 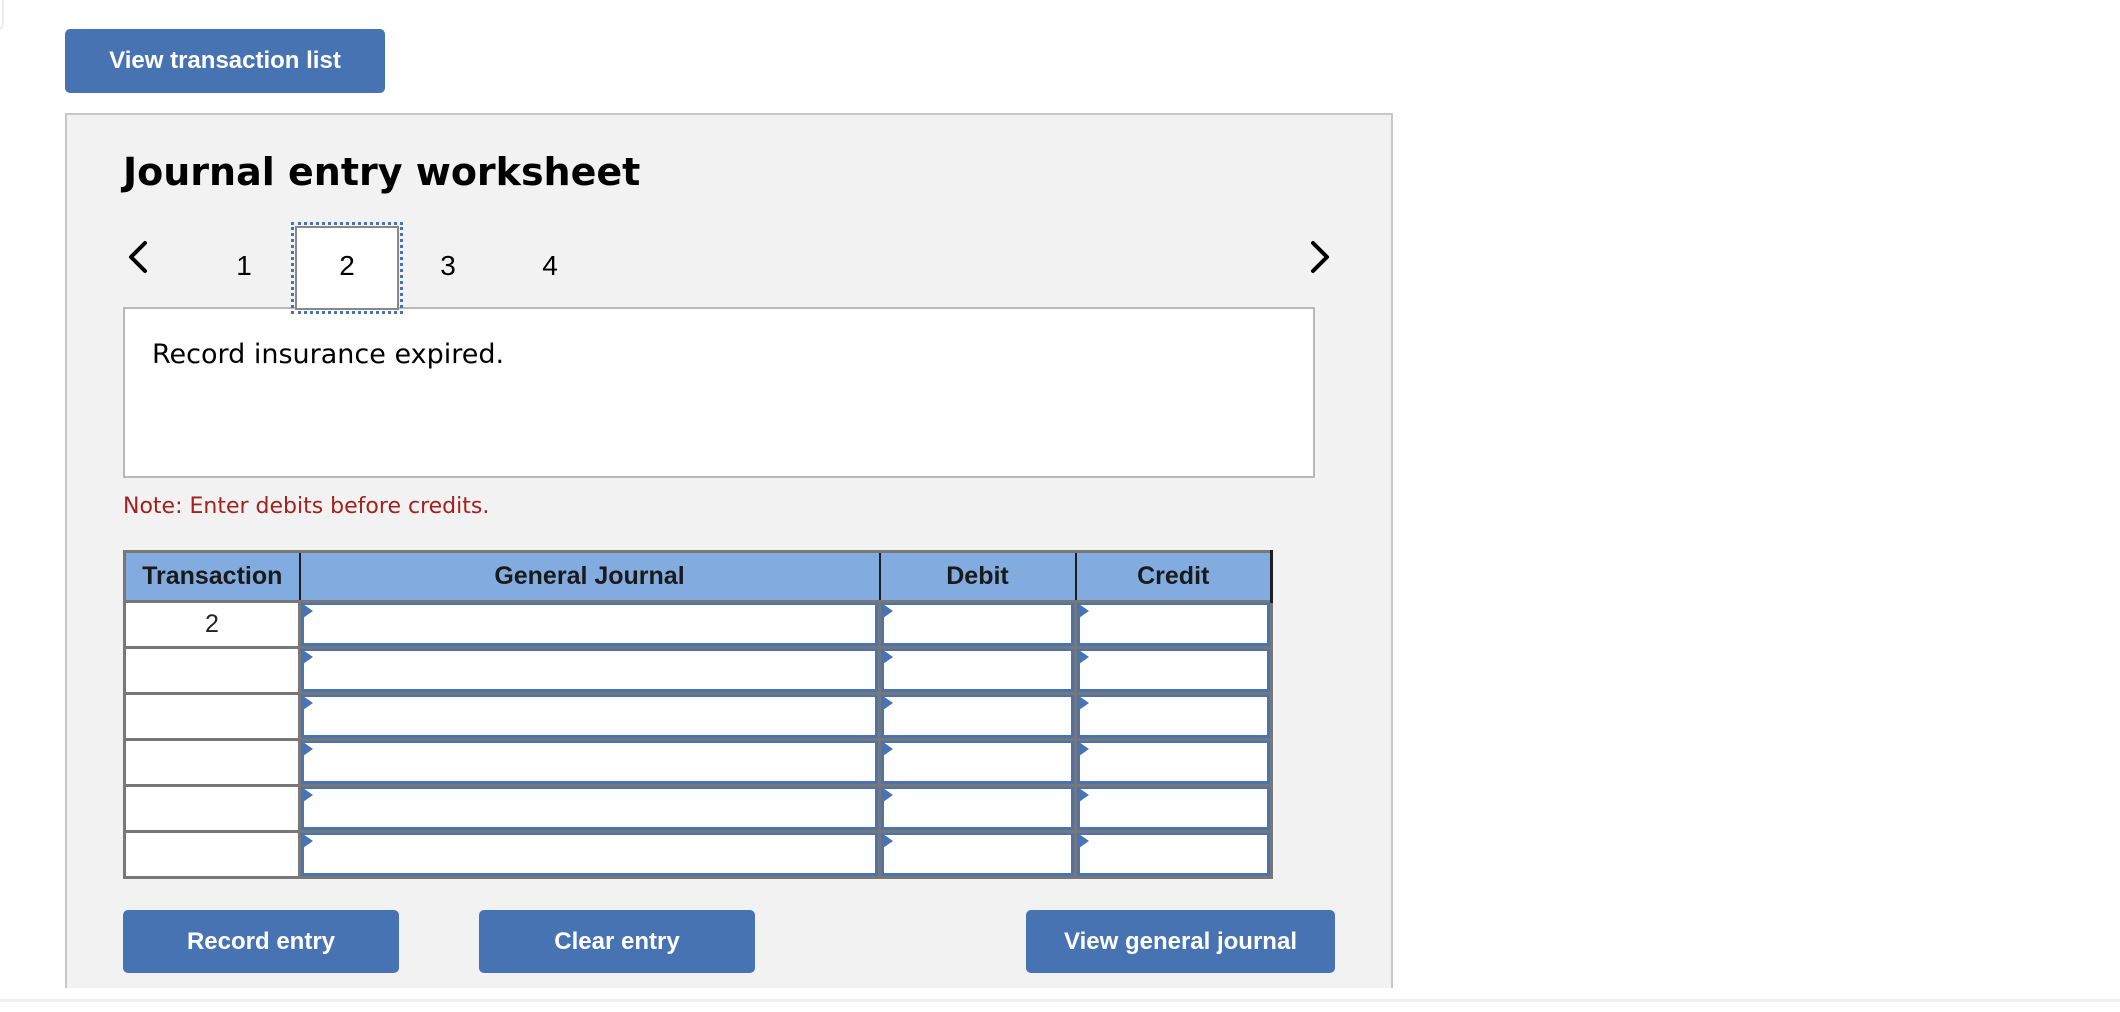 I want to click on header-general-journal: General Journal, so click(x=589, y=576).